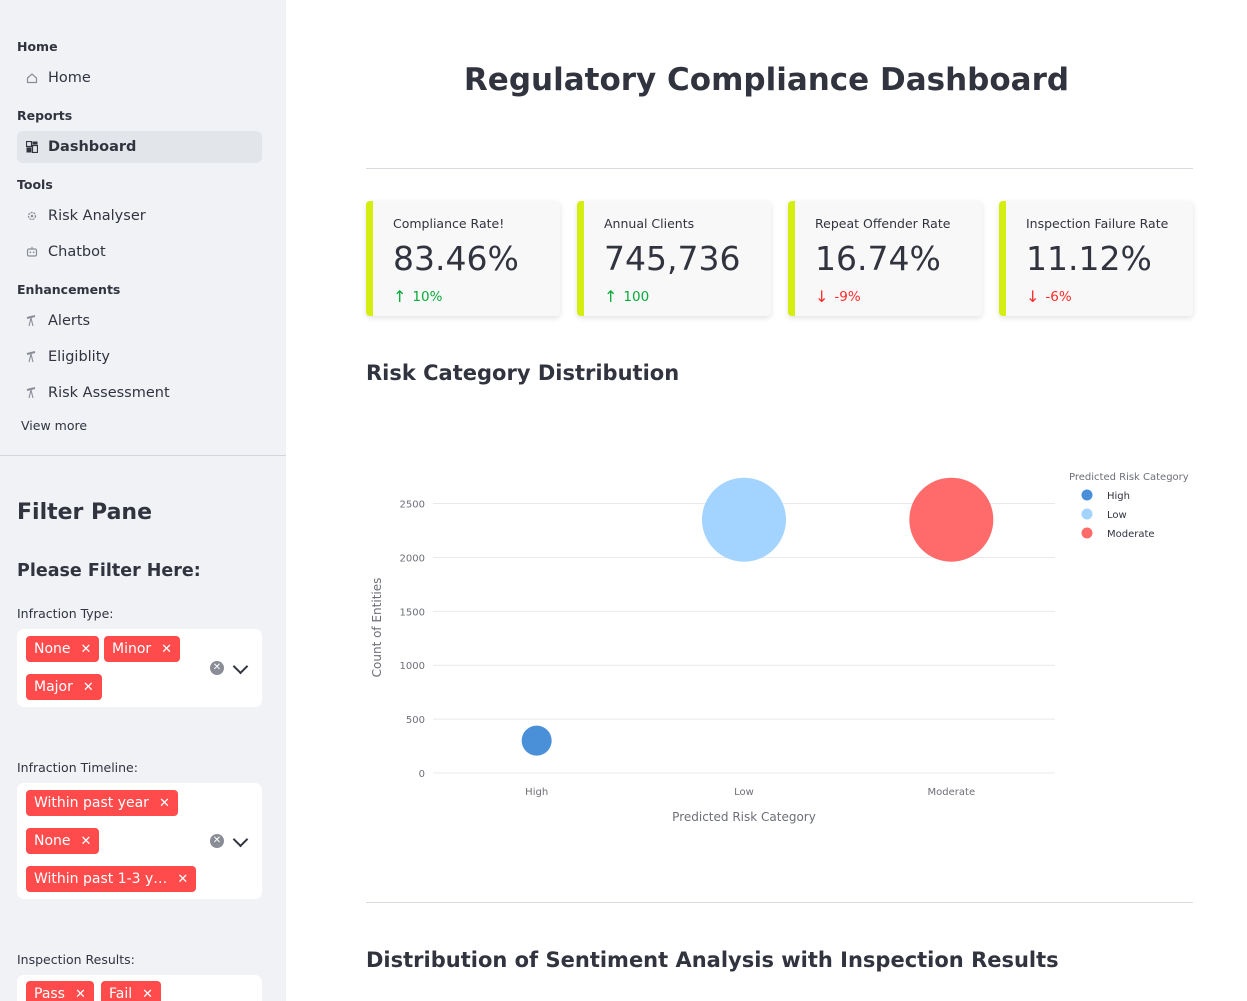  I want to click on sidebar-item-risk-analyser: Risk Analyser, so click(139, 216).